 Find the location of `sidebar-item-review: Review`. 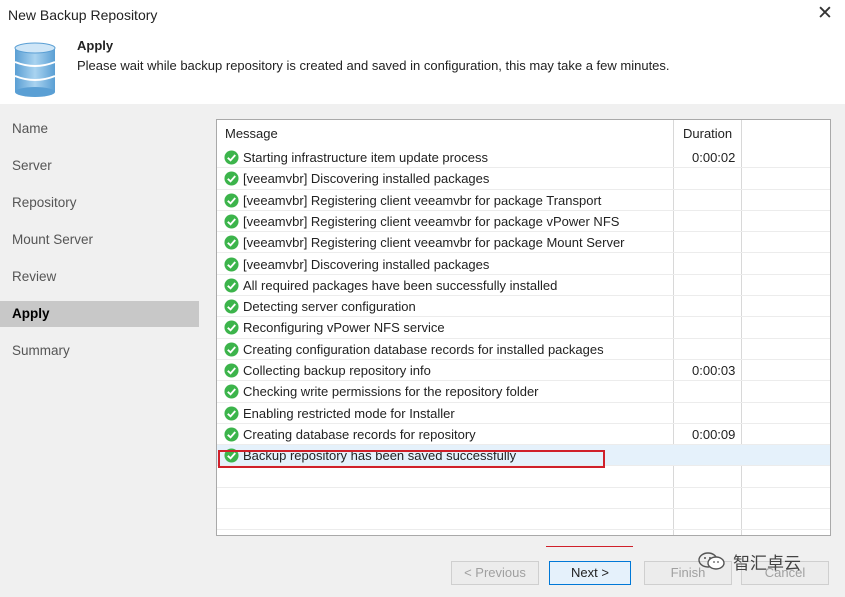

sidebar-item-review: Review is located at coordinates (99, 277).